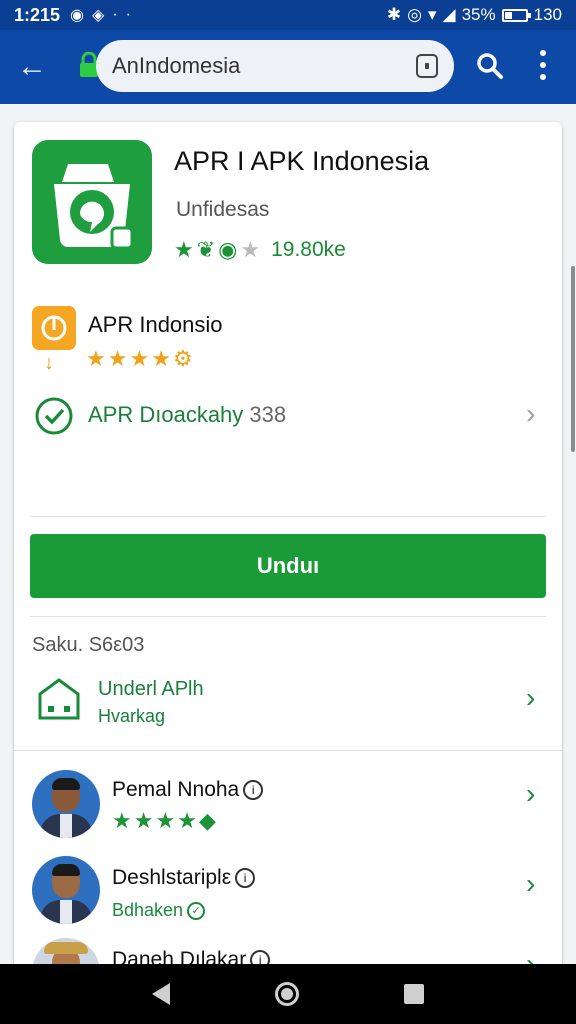  I want to click on star-empty-icon: ★, so click(250, 249).